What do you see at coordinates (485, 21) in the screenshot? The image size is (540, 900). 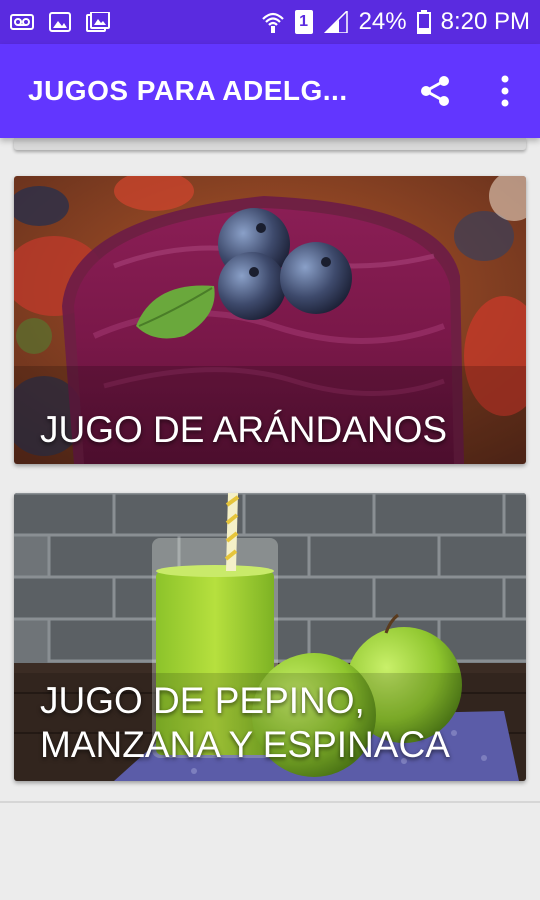 I see `clock: 8:20 PM` at bounding box center [485, 21].